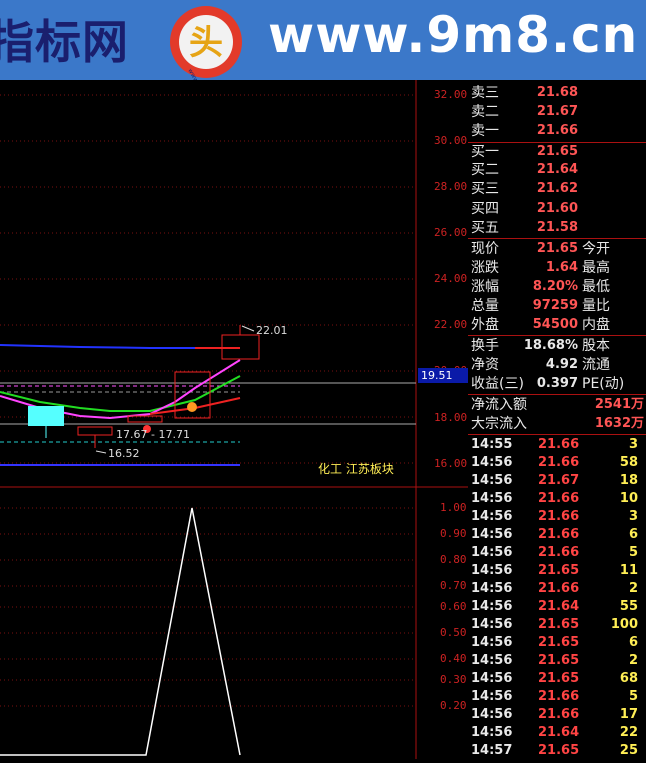 The height and width of the screenshot is (763, 646). What do you see at coordinates (451, 278) in the screenshot?
I see `price-tick: 24.00` at bounding box center [451, 278].